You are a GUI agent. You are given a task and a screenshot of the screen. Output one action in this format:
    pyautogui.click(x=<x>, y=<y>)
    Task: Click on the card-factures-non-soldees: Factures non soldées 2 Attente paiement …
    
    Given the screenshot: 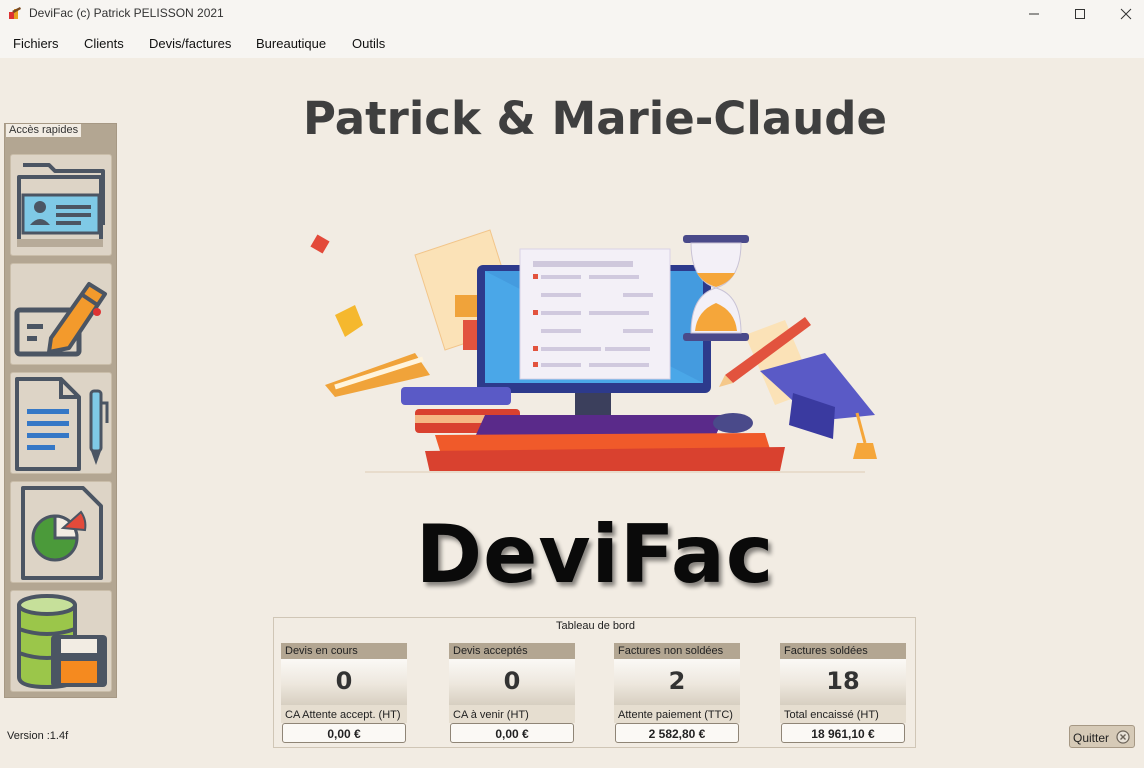 What is the action you would take?
    pyautogui.click(x=677, y=694)
    